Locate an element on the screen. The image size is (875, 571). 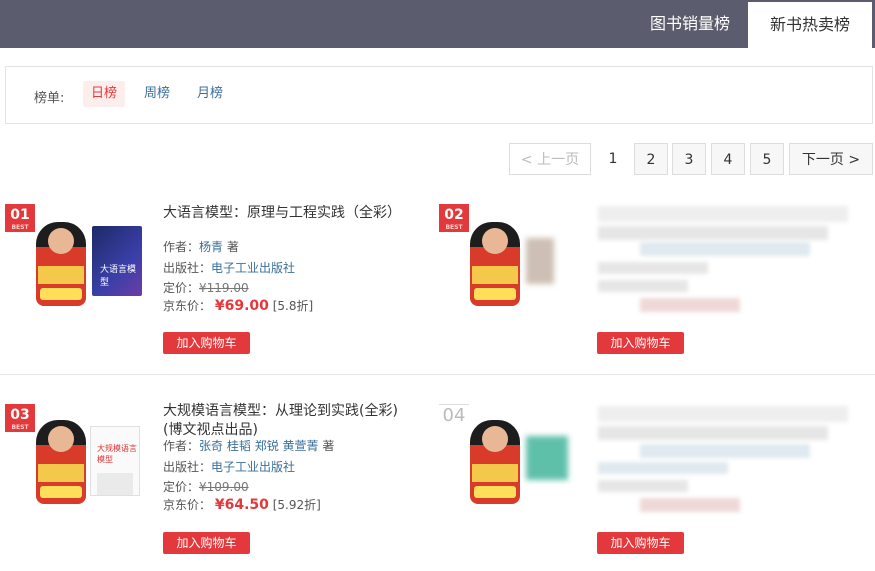
row-divider is located at coordinates (437, 374).